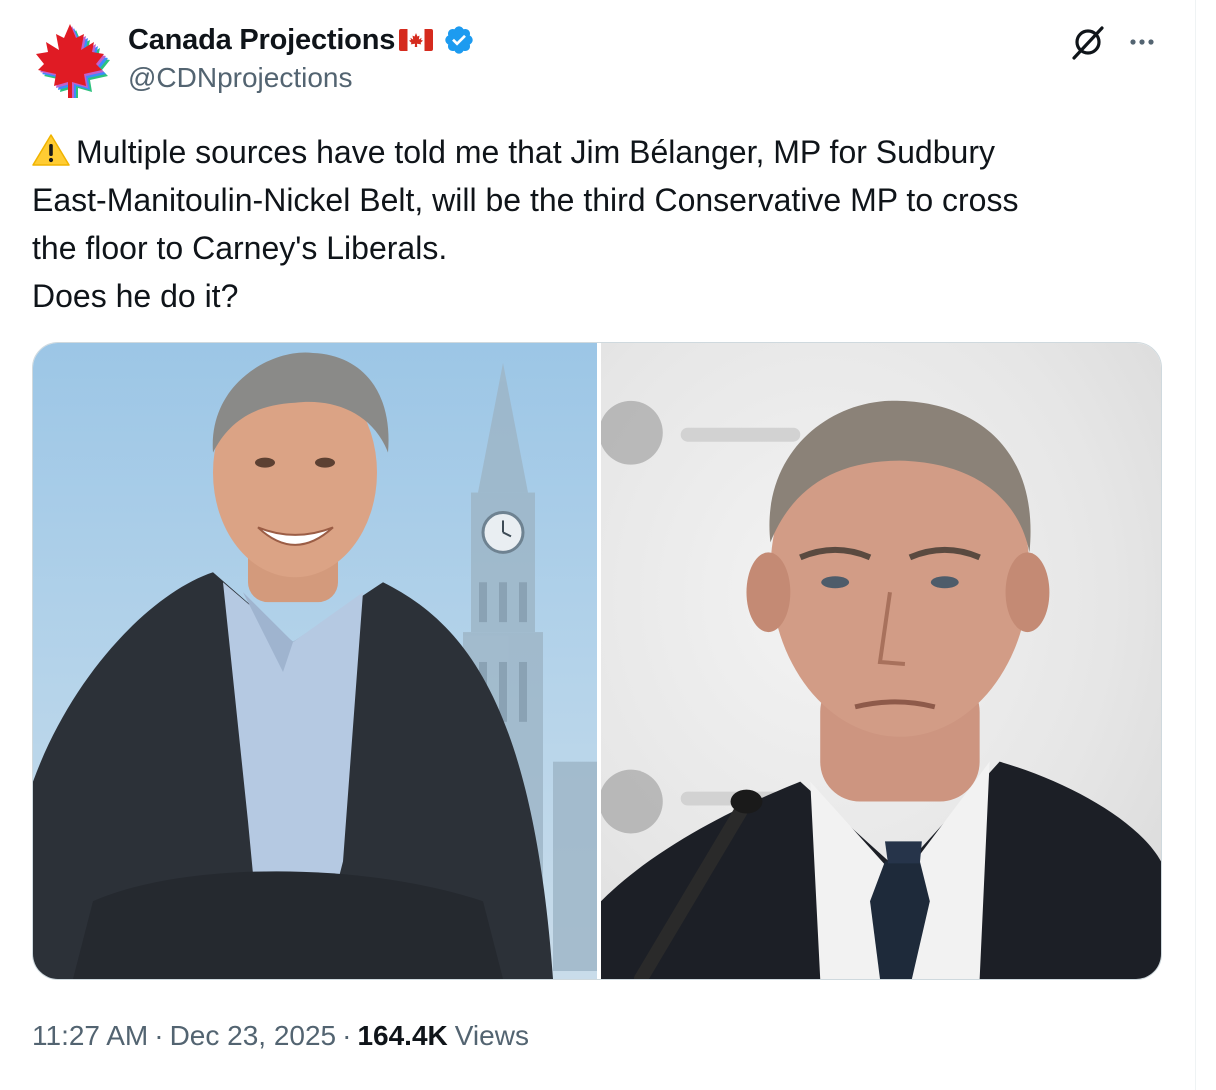 The height and width of the screenshot is (1090, 1216). What do you see at coordinates (240, 248) in the screenshot?
I see `tweet-text-line-3: the floor to Carney's Liberals.` at bounding box center [240, 248].